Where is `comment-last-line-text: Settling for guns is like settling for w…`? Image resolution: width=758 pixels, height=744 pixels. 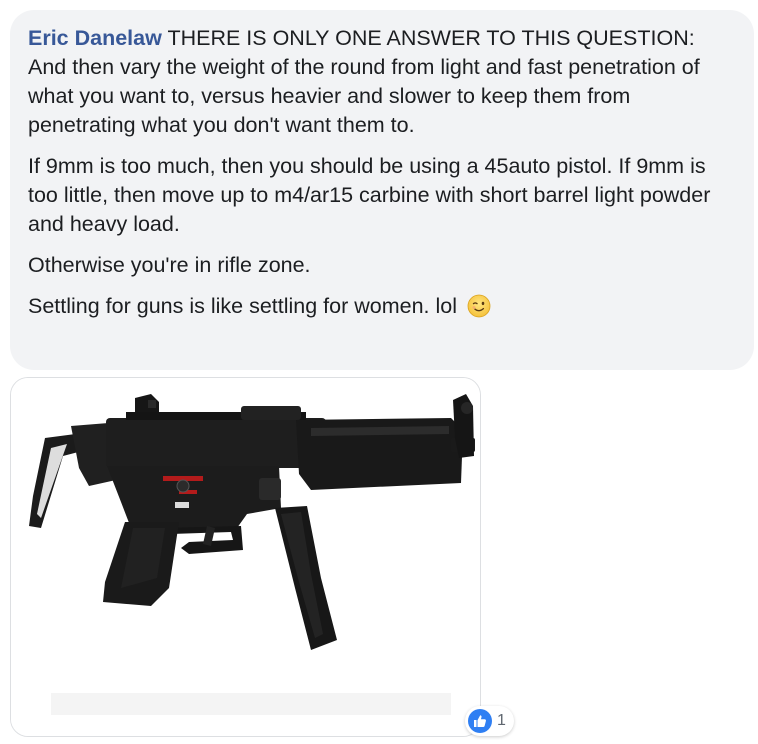
comment-last-line-text: Settling for guns is like settling for w… is located at coordinates (243, 306).